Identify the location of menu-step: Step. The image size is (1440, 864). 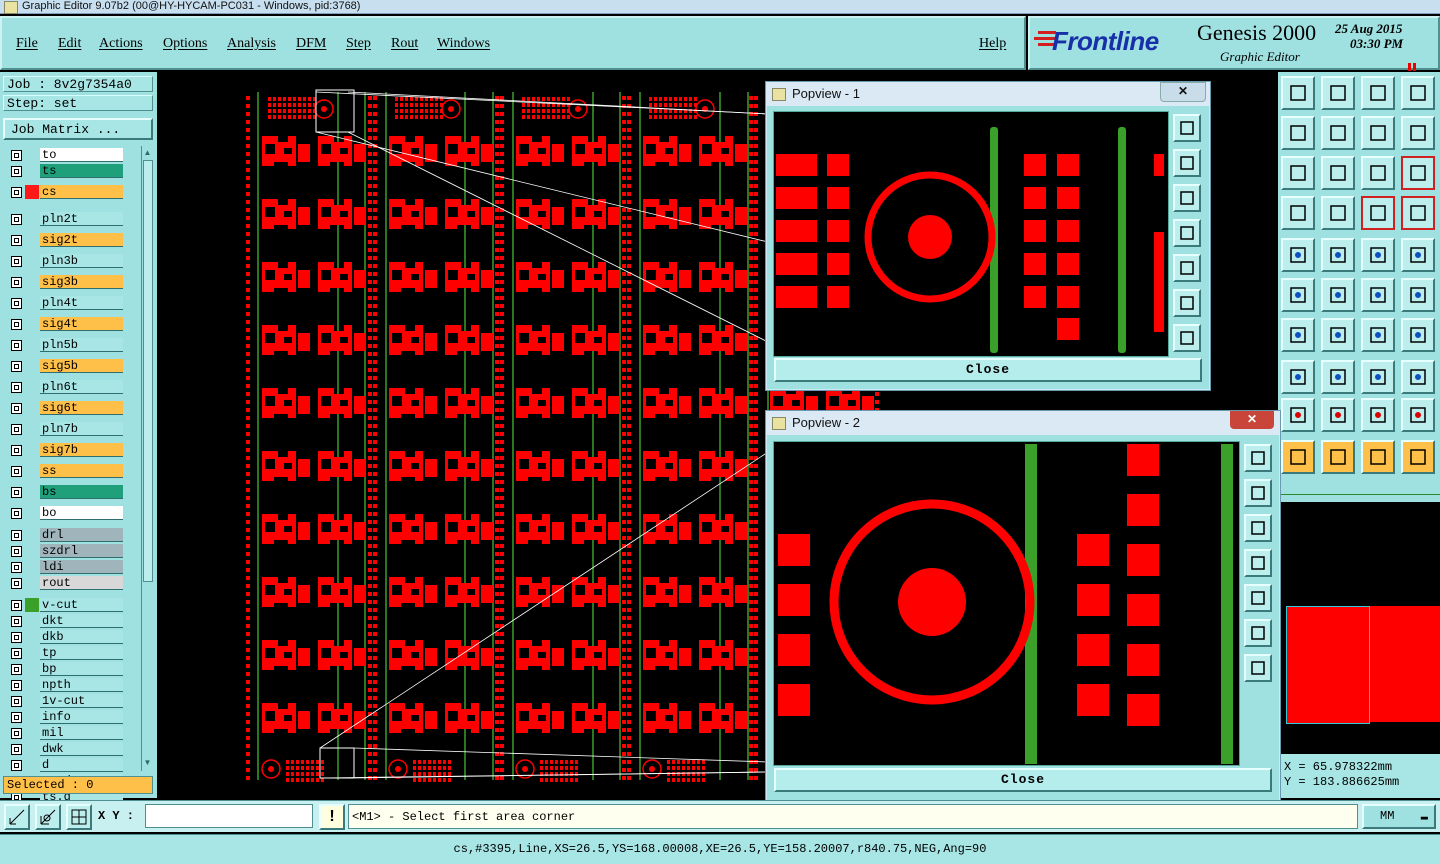
(358, 44).